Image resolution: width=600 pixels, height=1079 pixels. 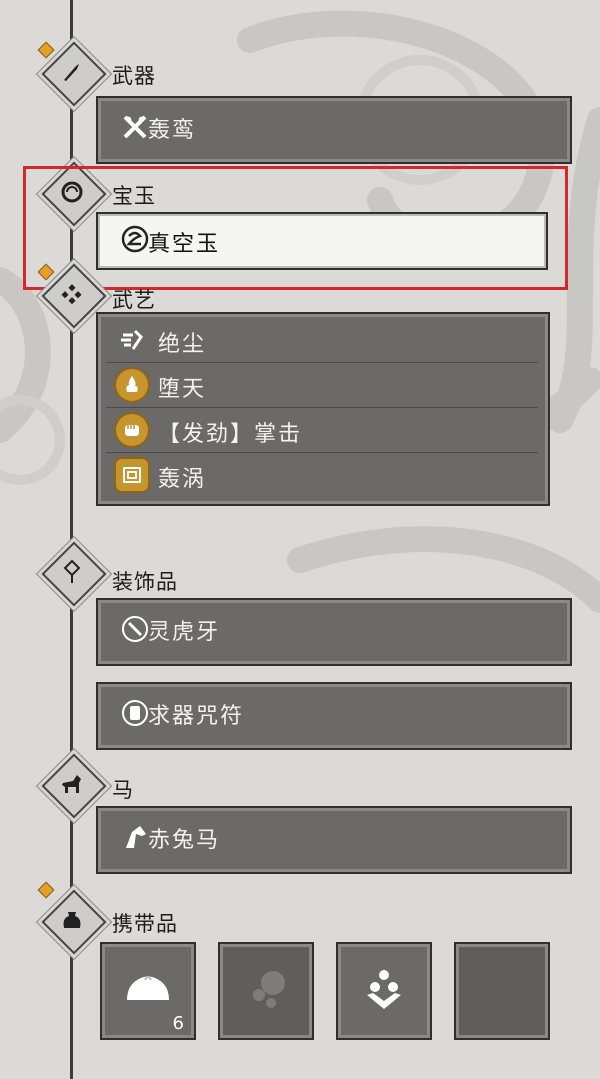 What do you see at coordinates (295, 228) in the screenshot?
I see `selection-highlight` at bounding box center [295, 228].